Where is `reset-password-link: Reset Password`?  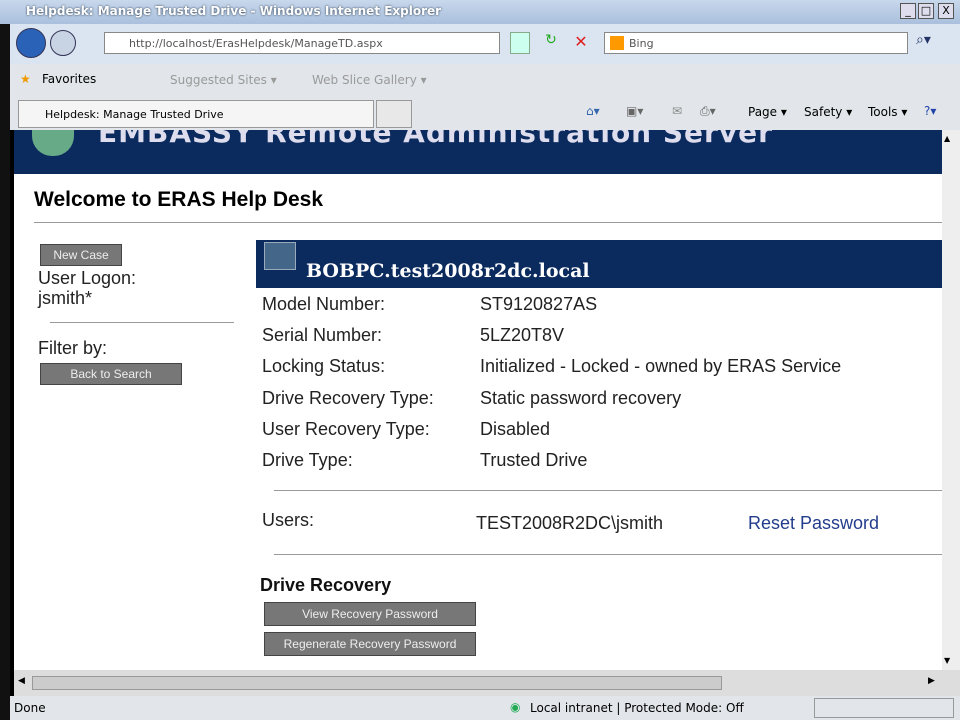 reset-password-link: Reset Password is located at coordinates (813, 523).